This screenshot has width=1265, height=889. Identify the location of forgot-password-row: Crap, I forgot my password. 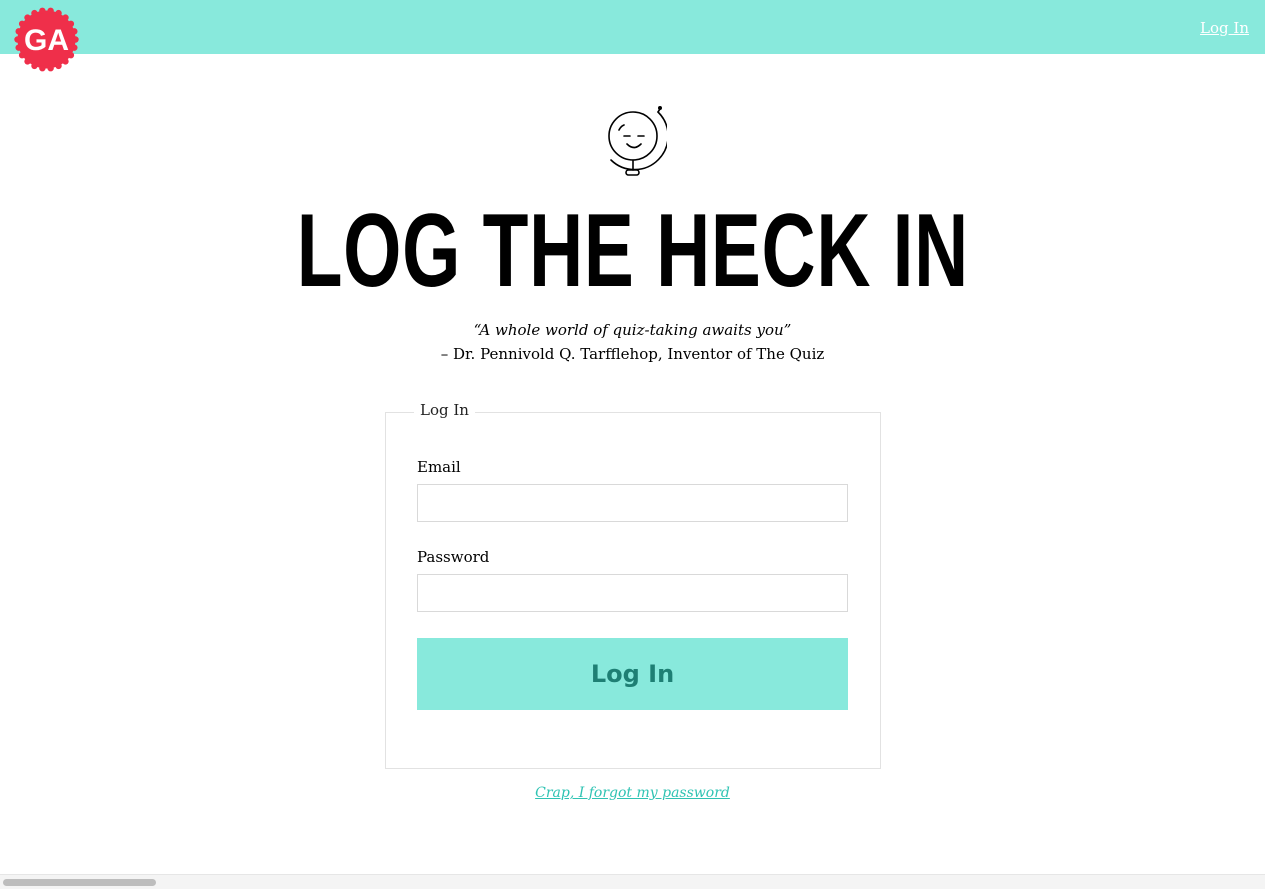
(632, 793).